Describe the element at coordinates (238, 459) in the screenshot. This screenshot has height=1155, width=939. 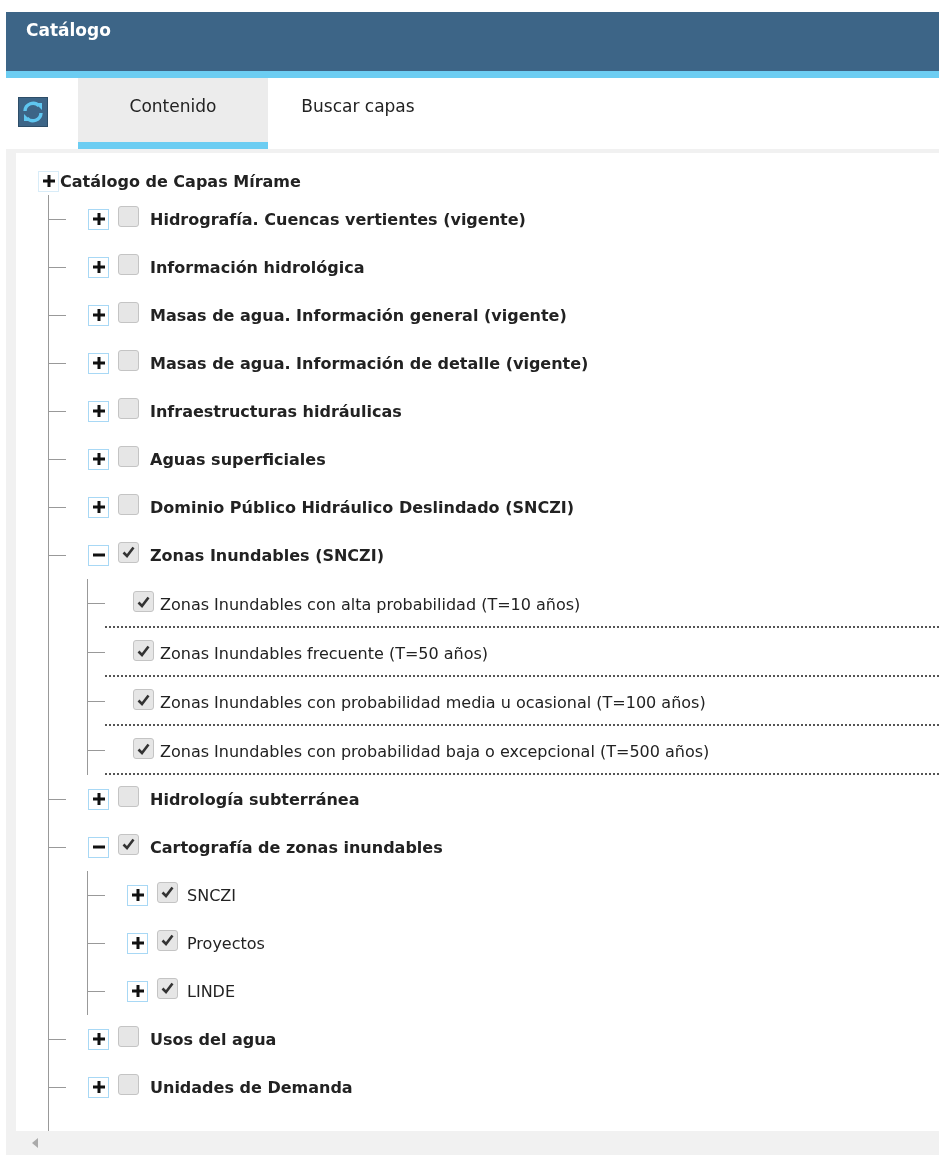
I see `group-label: Aguas superficiales` at that location.